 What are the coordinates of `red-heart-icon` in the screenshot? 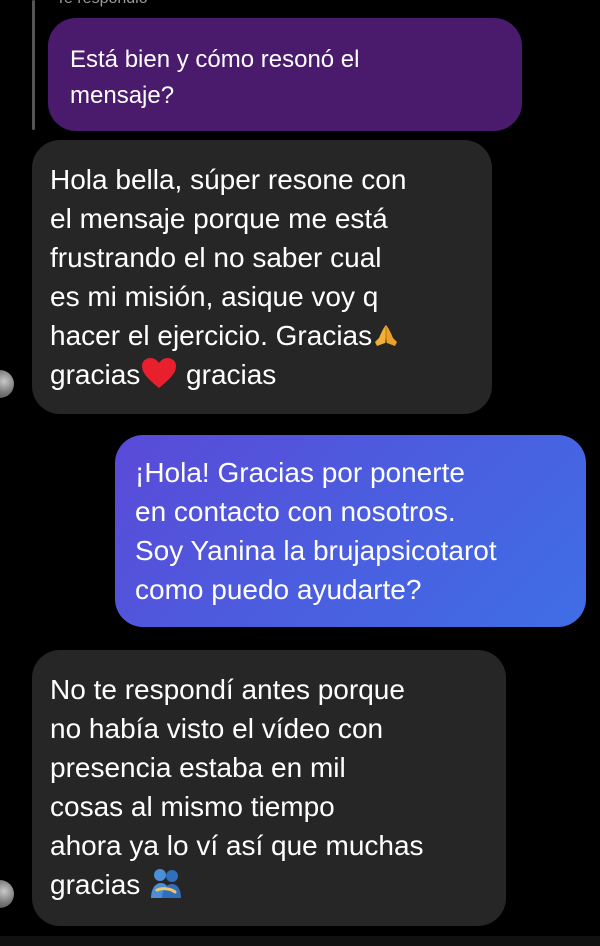 It's located at (159, 373).